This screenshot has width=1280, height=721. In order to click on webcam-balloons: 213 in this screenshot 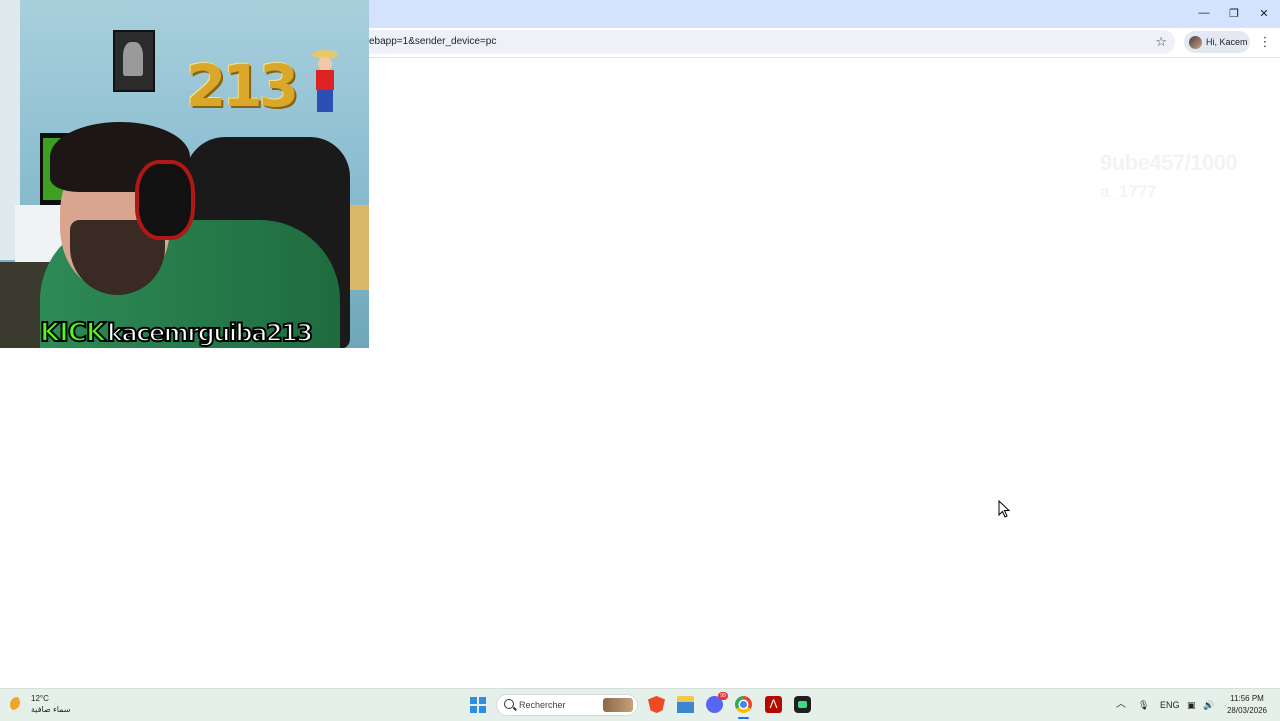, I will do `click(242, 86)`.